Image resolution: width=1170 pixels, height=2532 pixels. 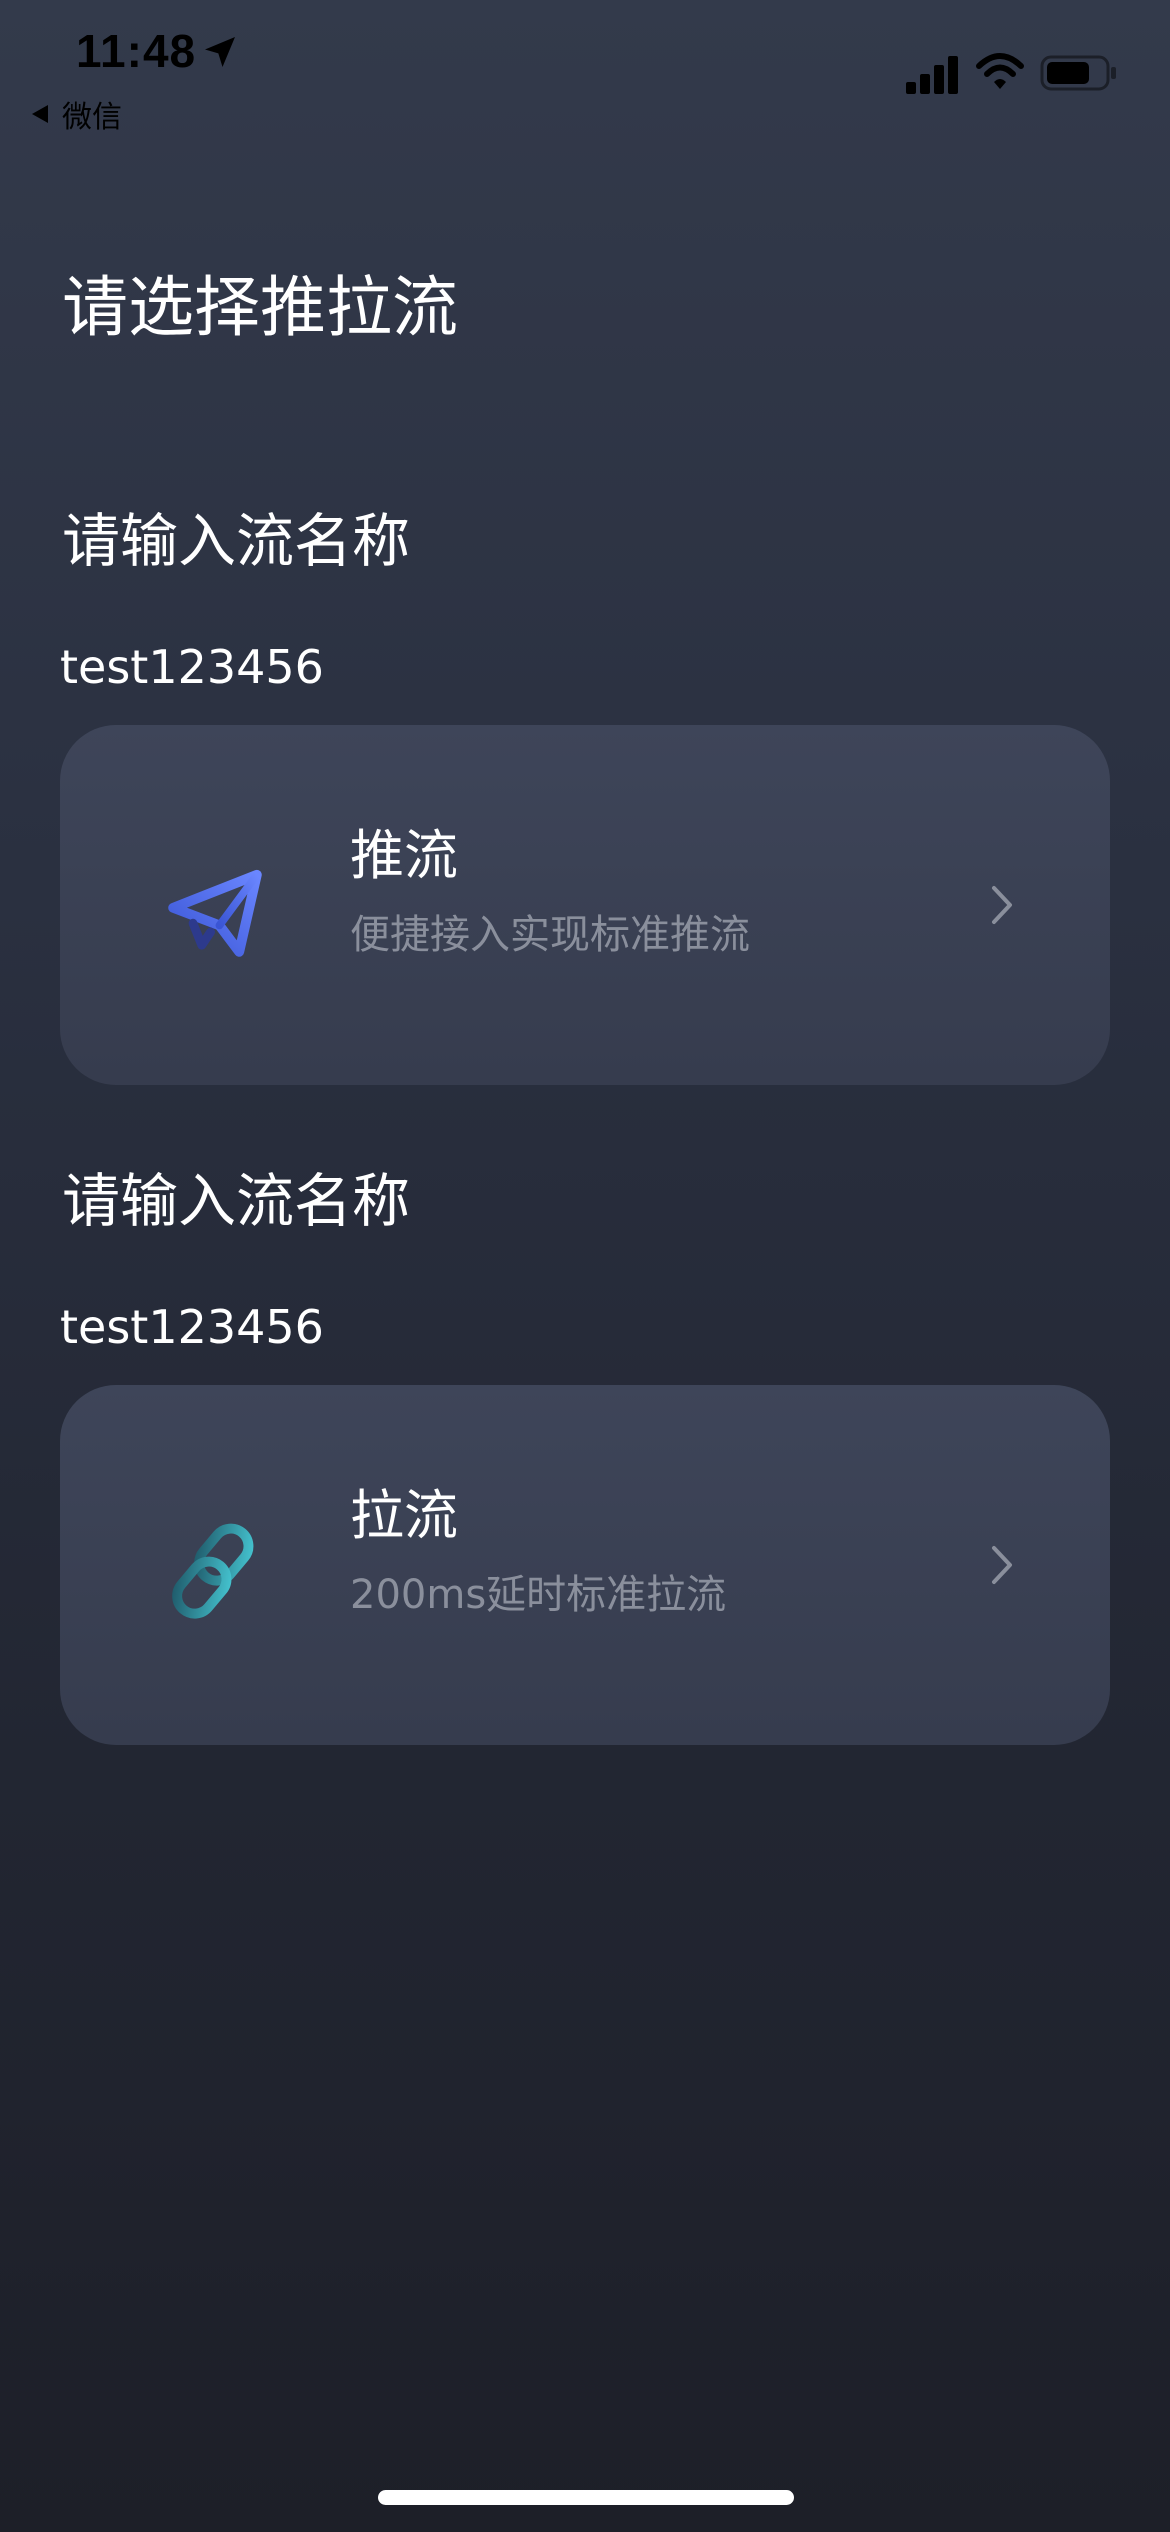 What do you see at coordinates (585, 70) in the screenshot?
I see `status-bar: 11:48 微信` at bounding box center [585, 70].